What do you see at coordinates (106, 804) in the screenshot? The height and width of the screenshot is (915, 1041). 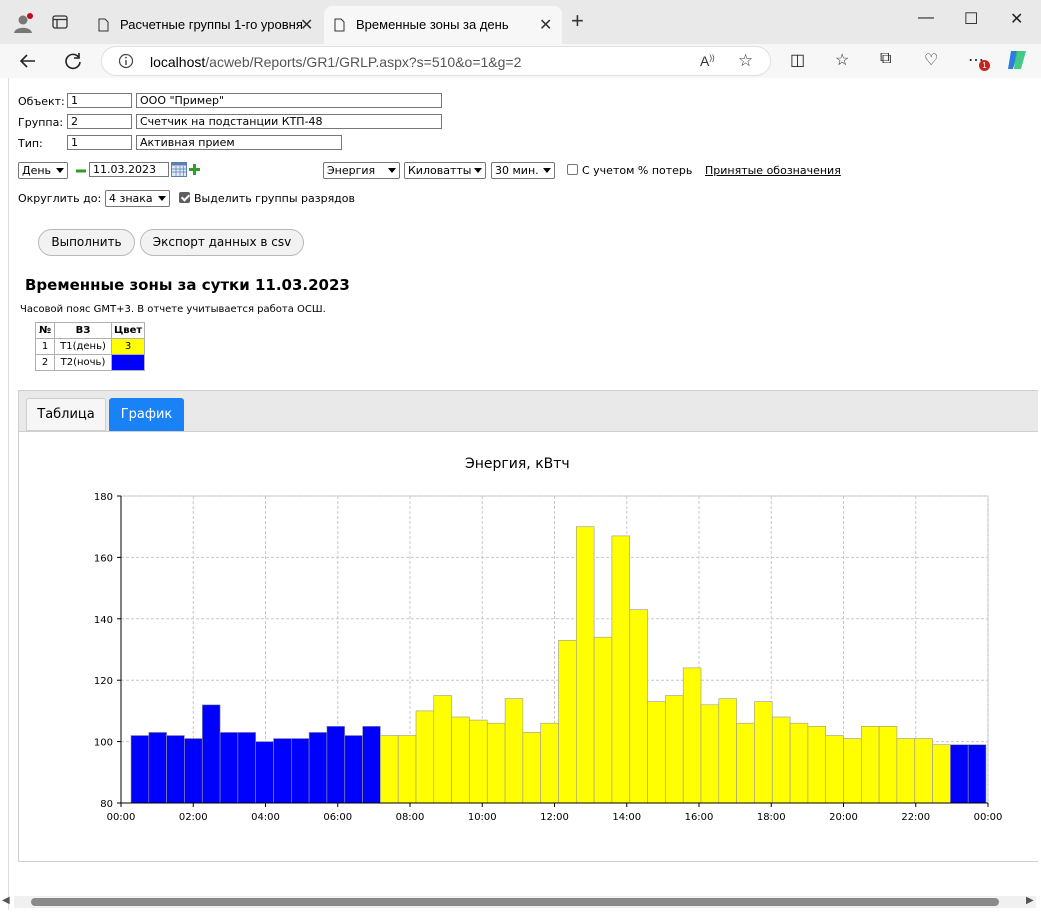 I see `y-tick-label: 80` at bounding box center [106, 804].